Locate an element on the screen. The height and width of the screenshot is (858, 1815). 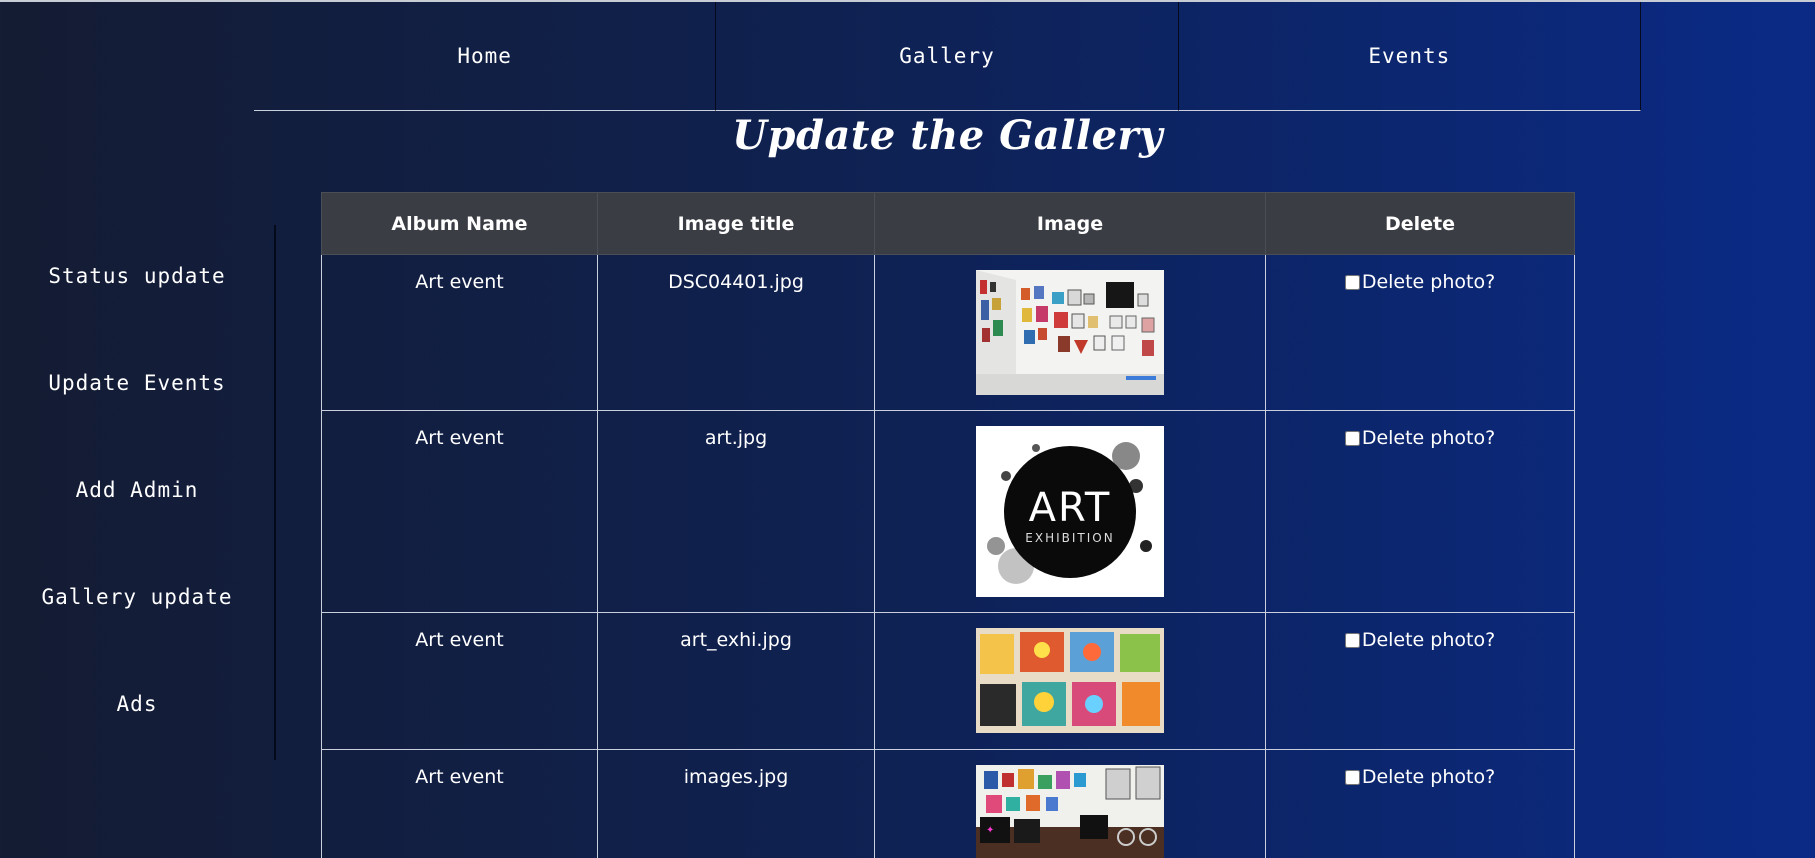
nav-gallery: Gallery is located at coordinates (947, 56).